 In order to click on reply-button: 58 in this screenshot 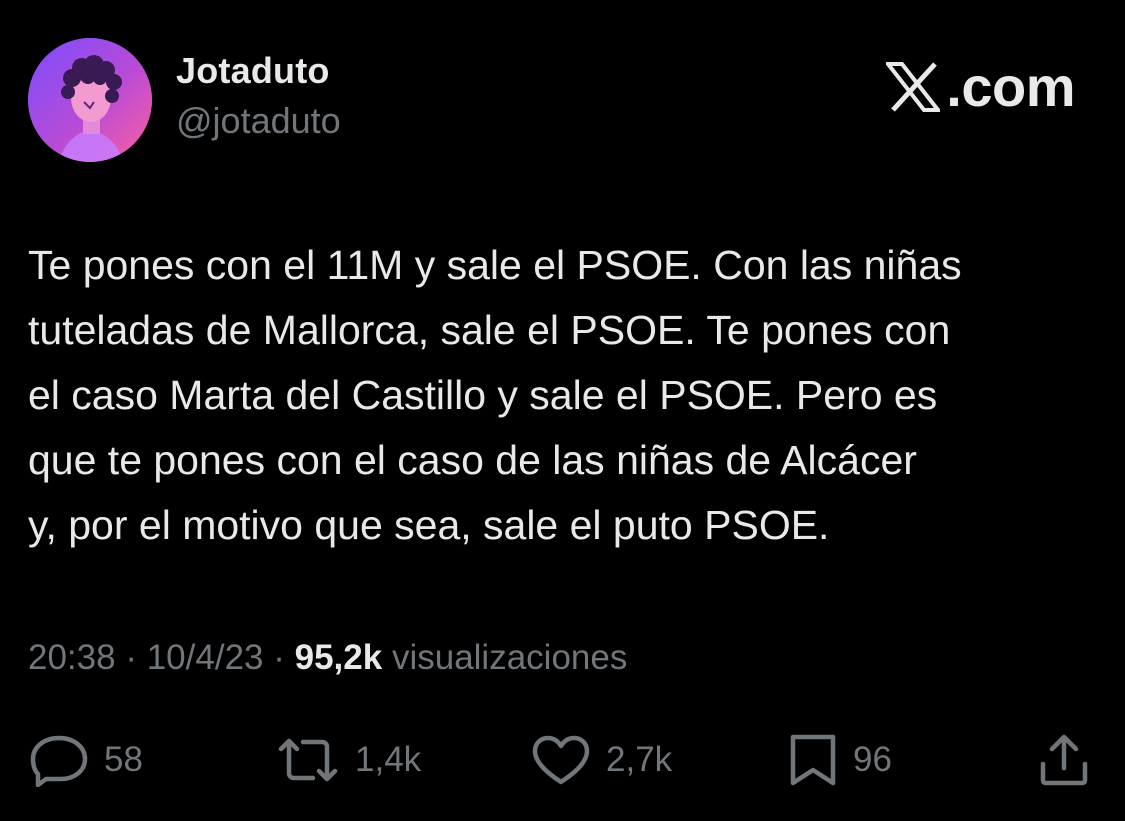, I will do `click(85, 760)`.